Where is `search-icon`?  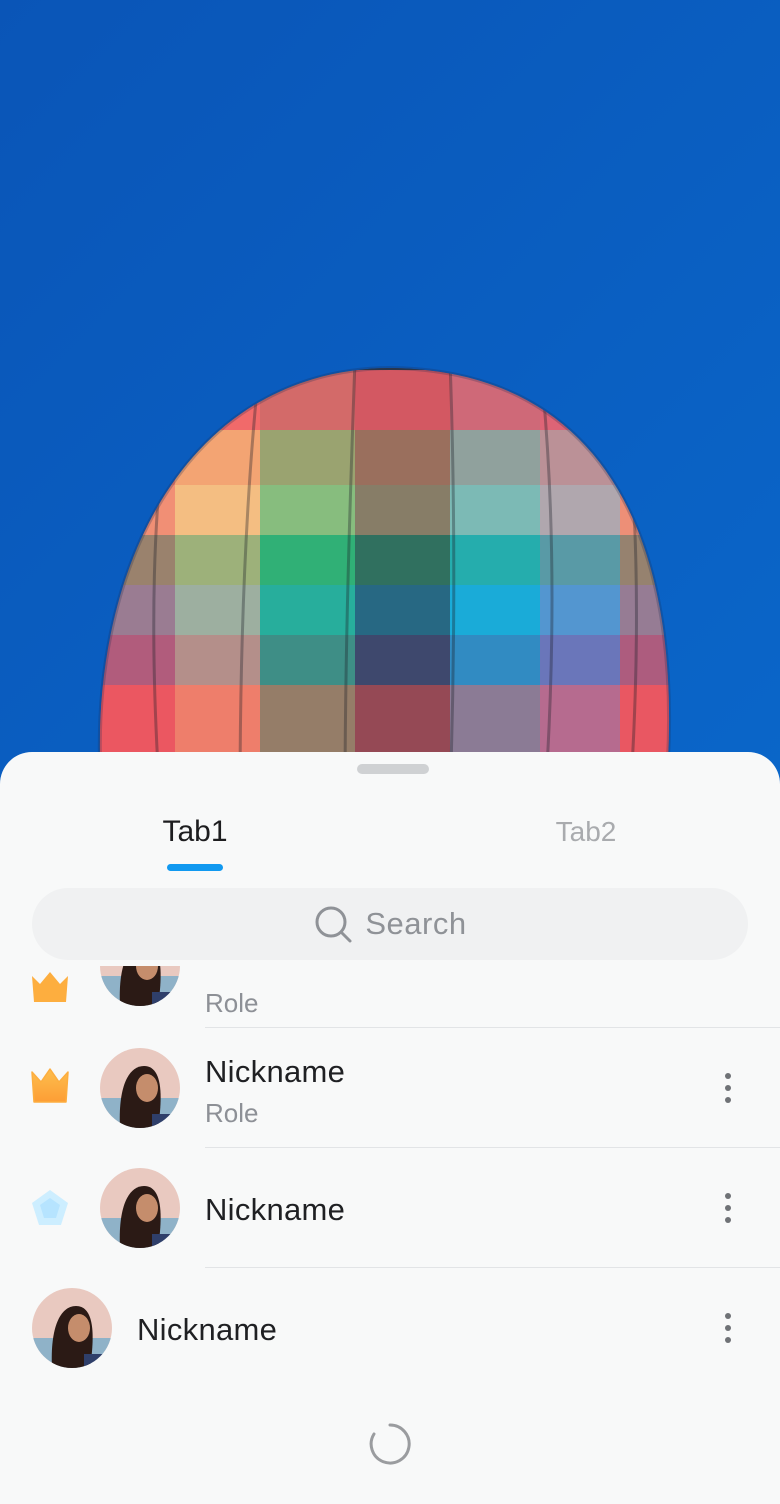
search-icon is located at coordinates (333, 924).